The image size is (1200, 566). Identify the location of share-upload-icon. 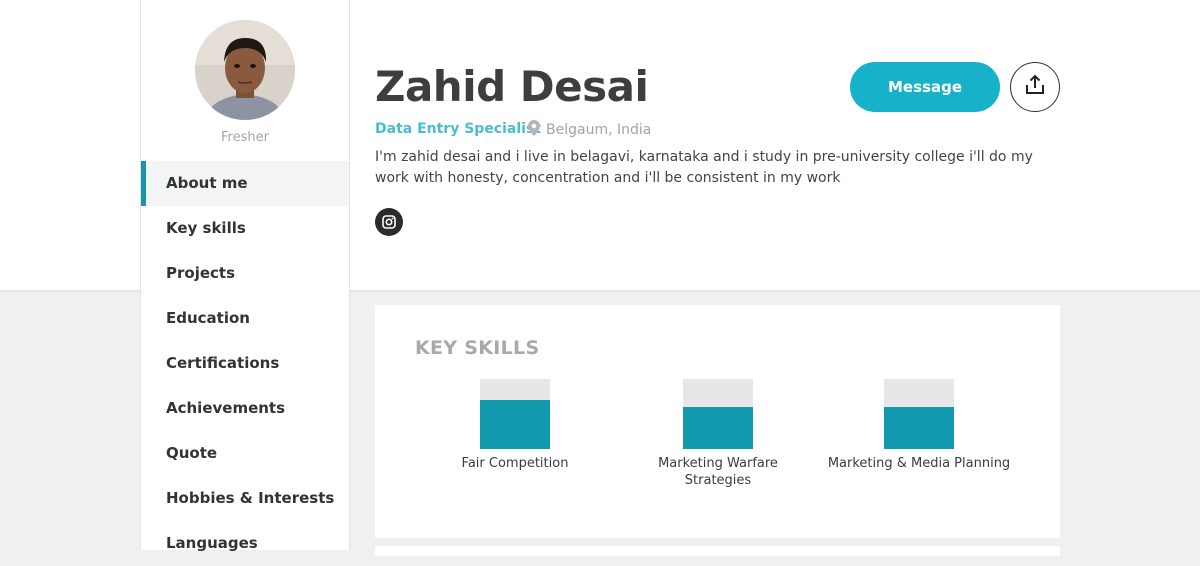
(1035, 87).